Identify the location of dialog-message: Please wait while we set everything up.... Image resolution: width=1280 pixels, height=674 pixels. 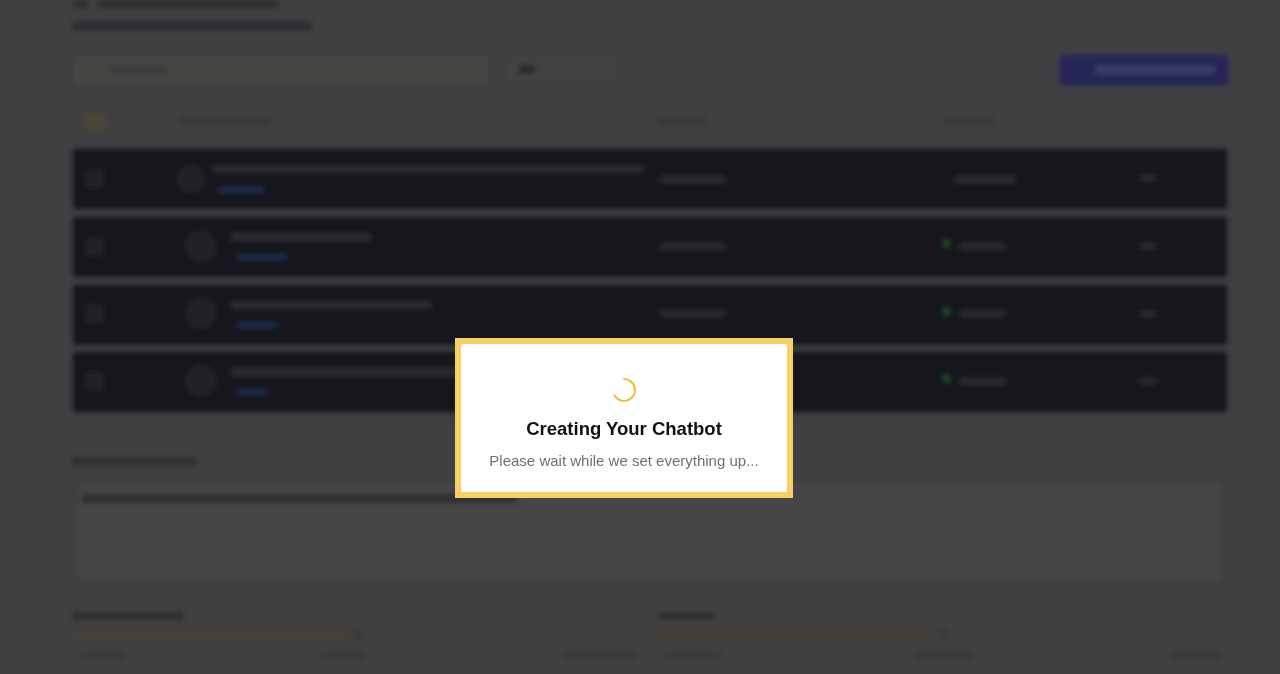
(624, 460).